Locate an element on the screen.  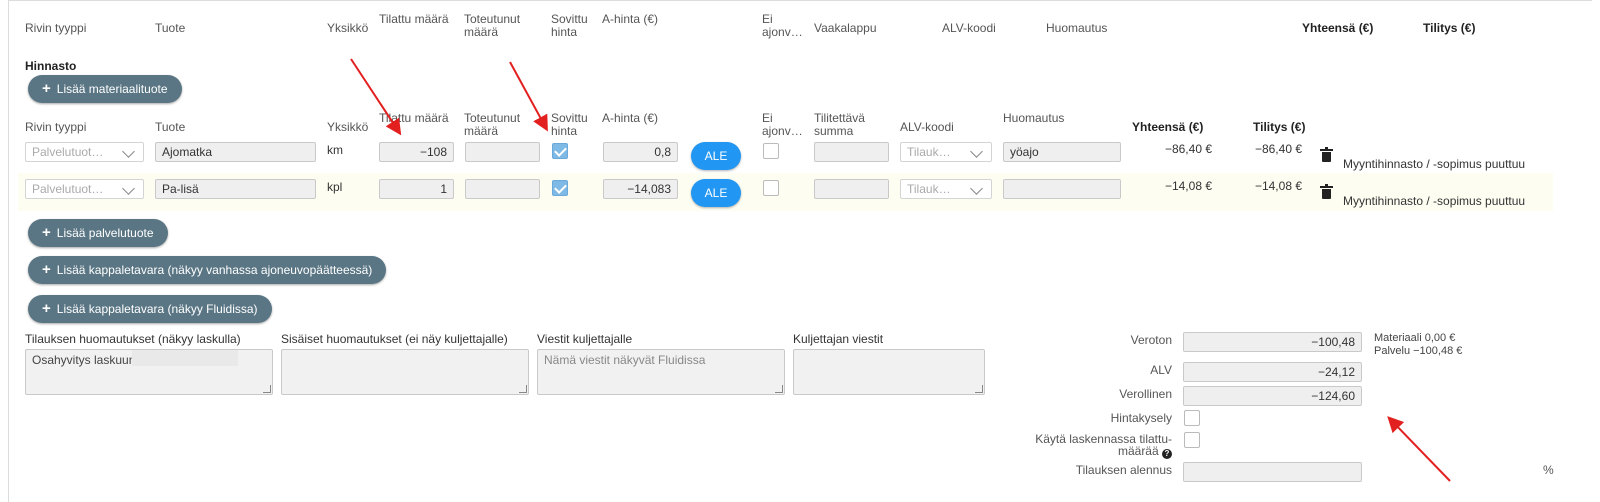
arrow-to-agreed-price is located at coordinates (528, 96).